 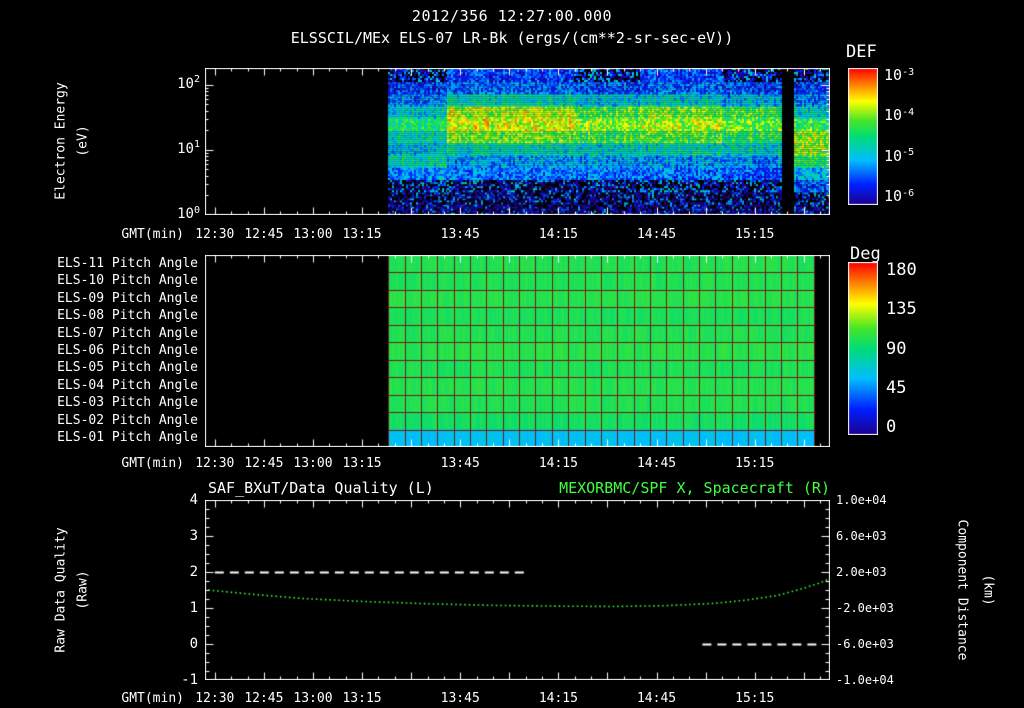 What do you see at coordinates (127, 420) in the screenshot?
I see `pitch-row-label: ELS-02 Pitch Angle` at bounding box center [127, 420].